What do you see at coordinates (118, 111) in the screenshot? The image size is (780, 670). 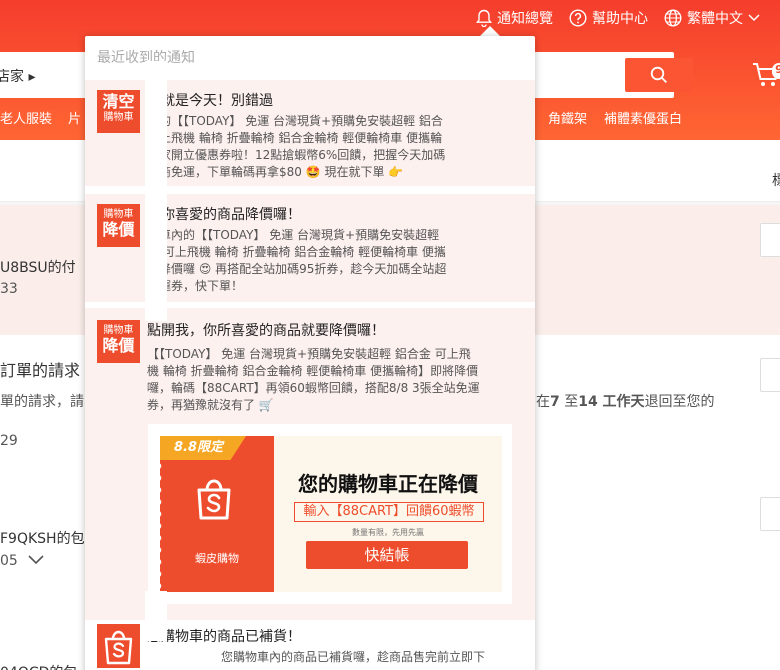 I see `clear-cart-badge-icon: 清空 購物車` at bounding box center [118, 111].